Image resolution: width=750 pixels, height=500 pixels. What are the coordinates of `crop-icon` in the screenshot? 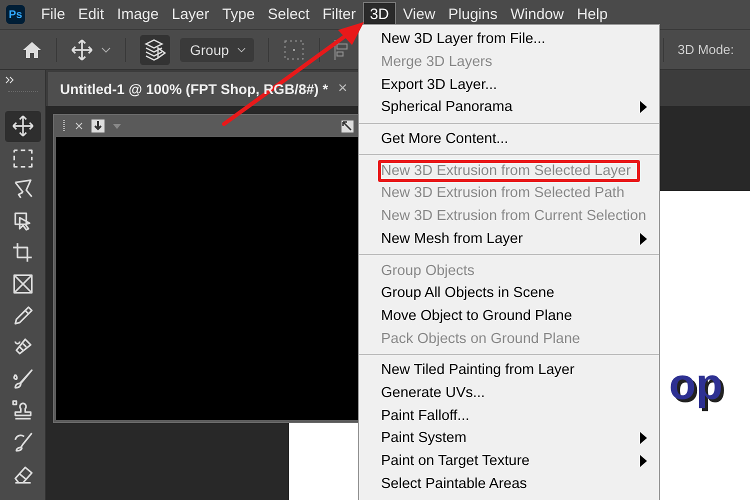 It's located at (23, 253).